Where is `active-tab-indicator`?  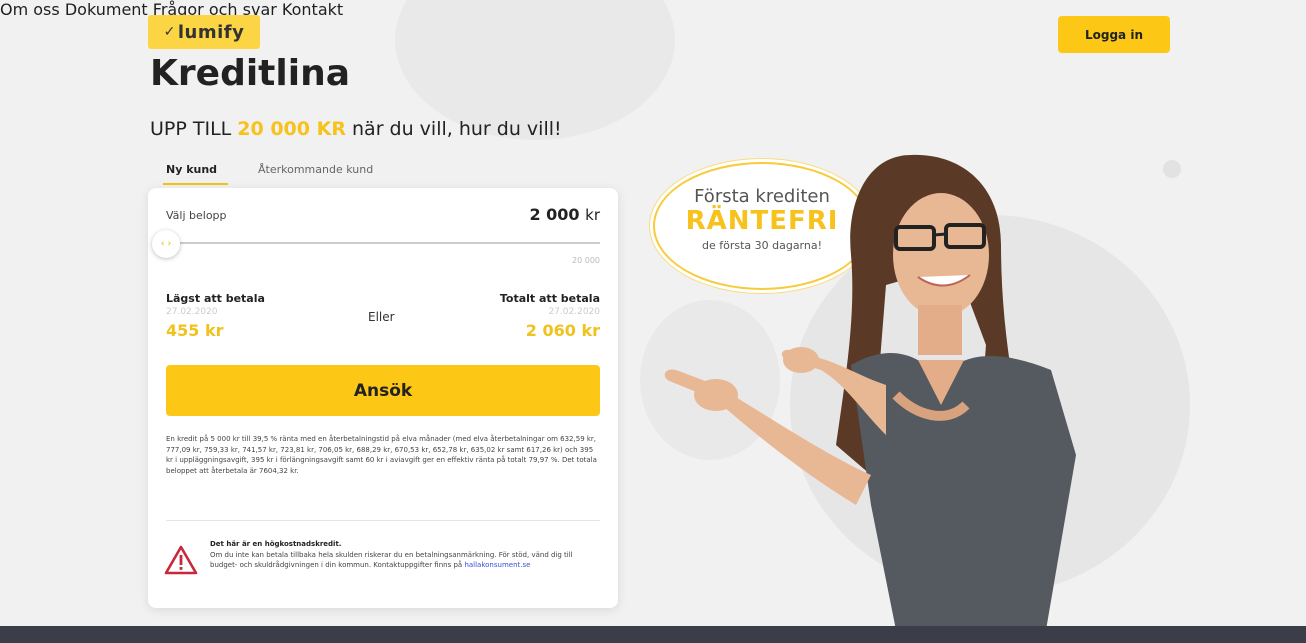 active-tab-indicator is located at coordinates (195, 184).